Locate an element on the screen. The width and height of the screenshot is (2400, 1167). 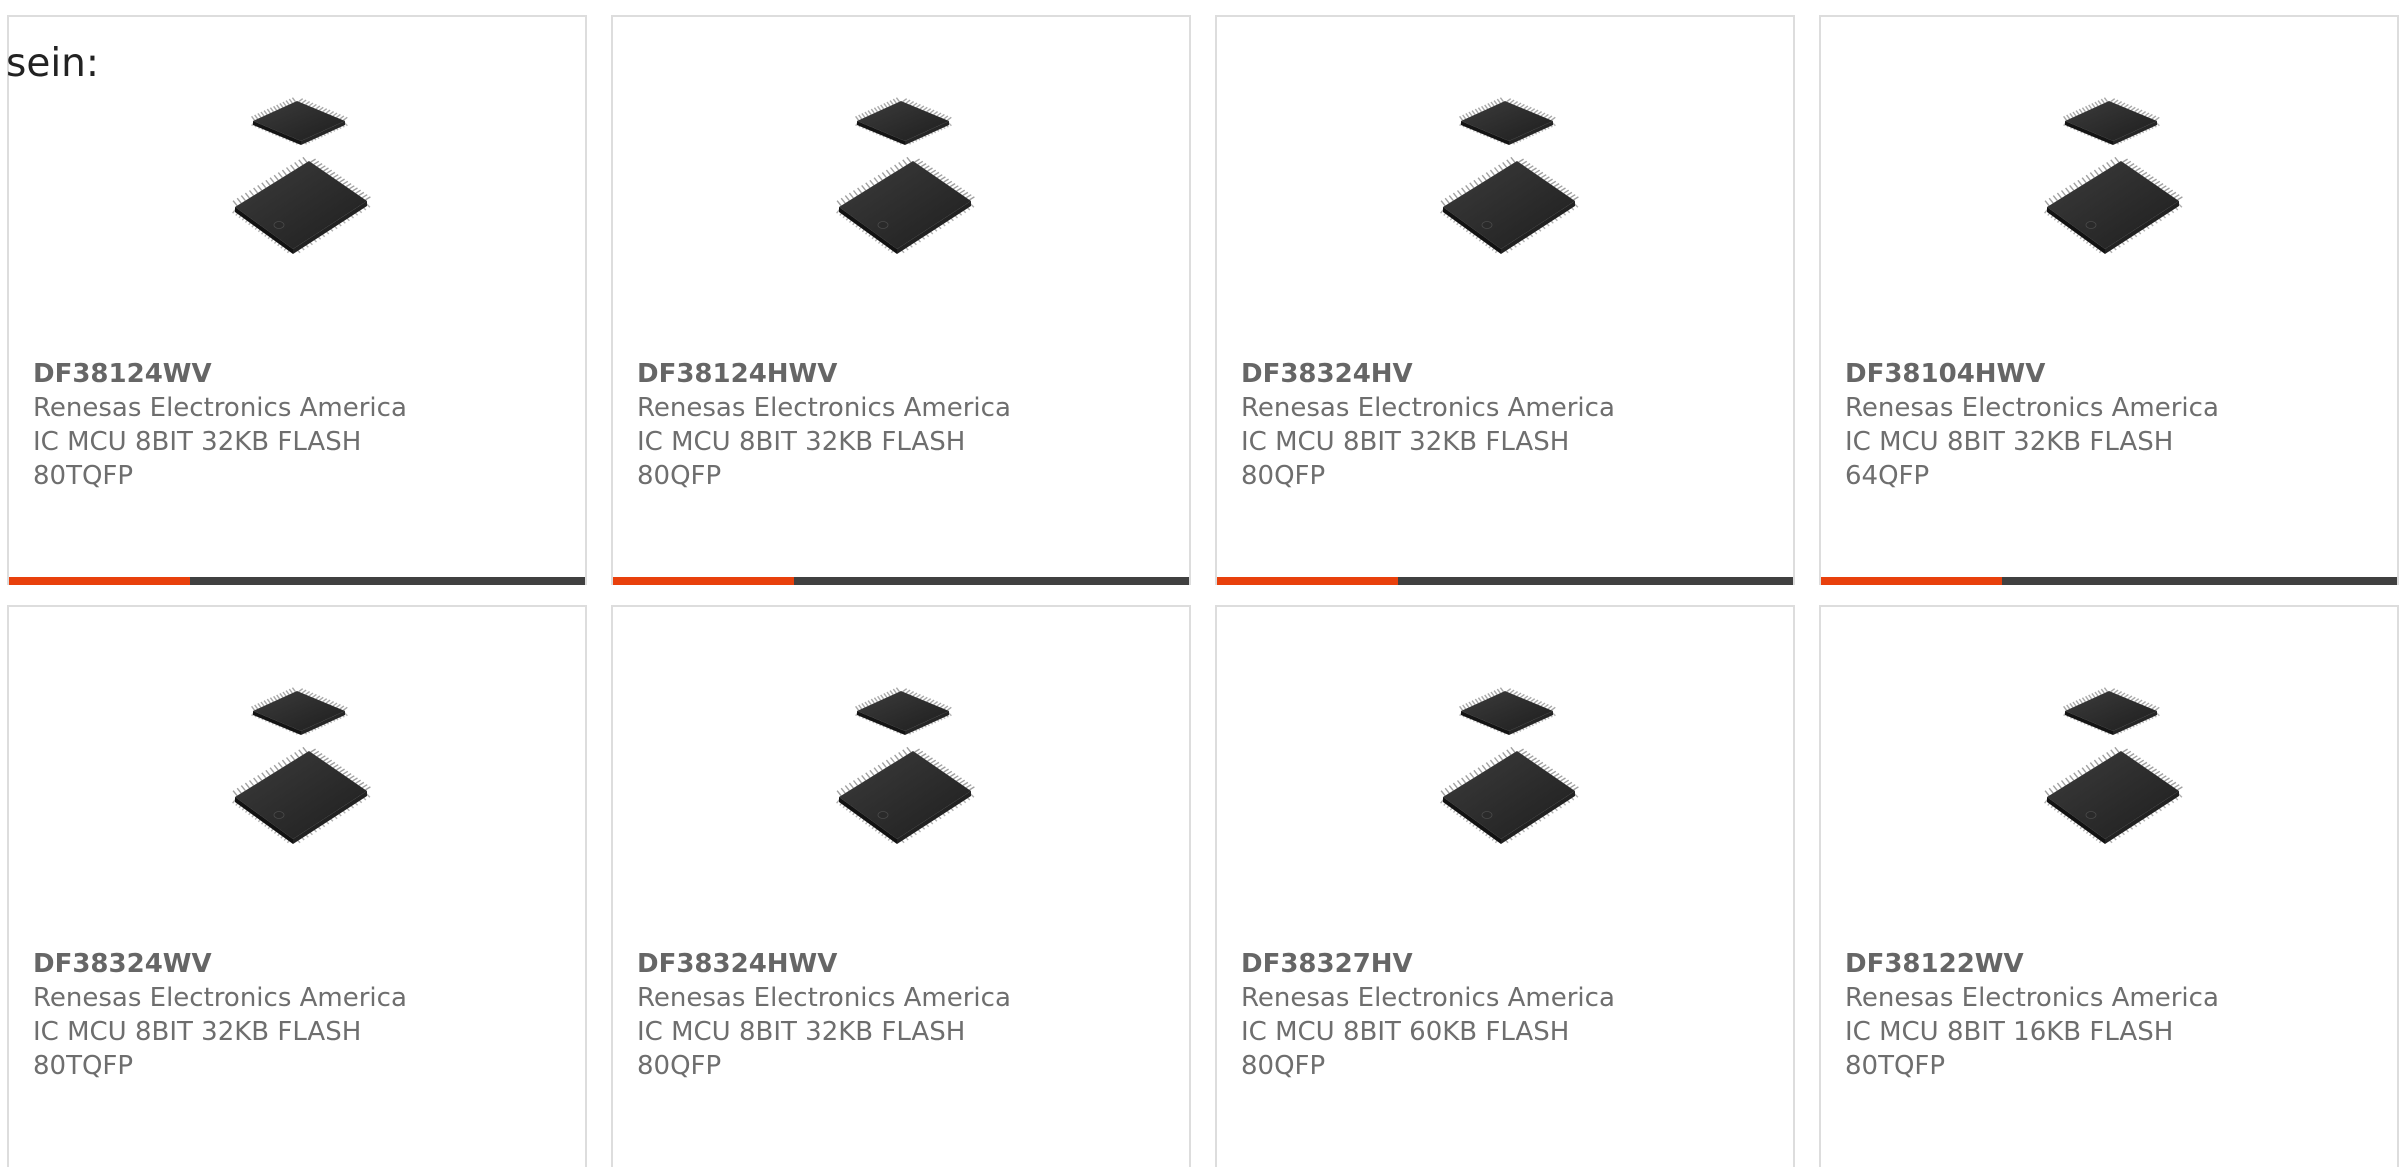
part-number: DF38327HV is located at coordinates (1327, 964).